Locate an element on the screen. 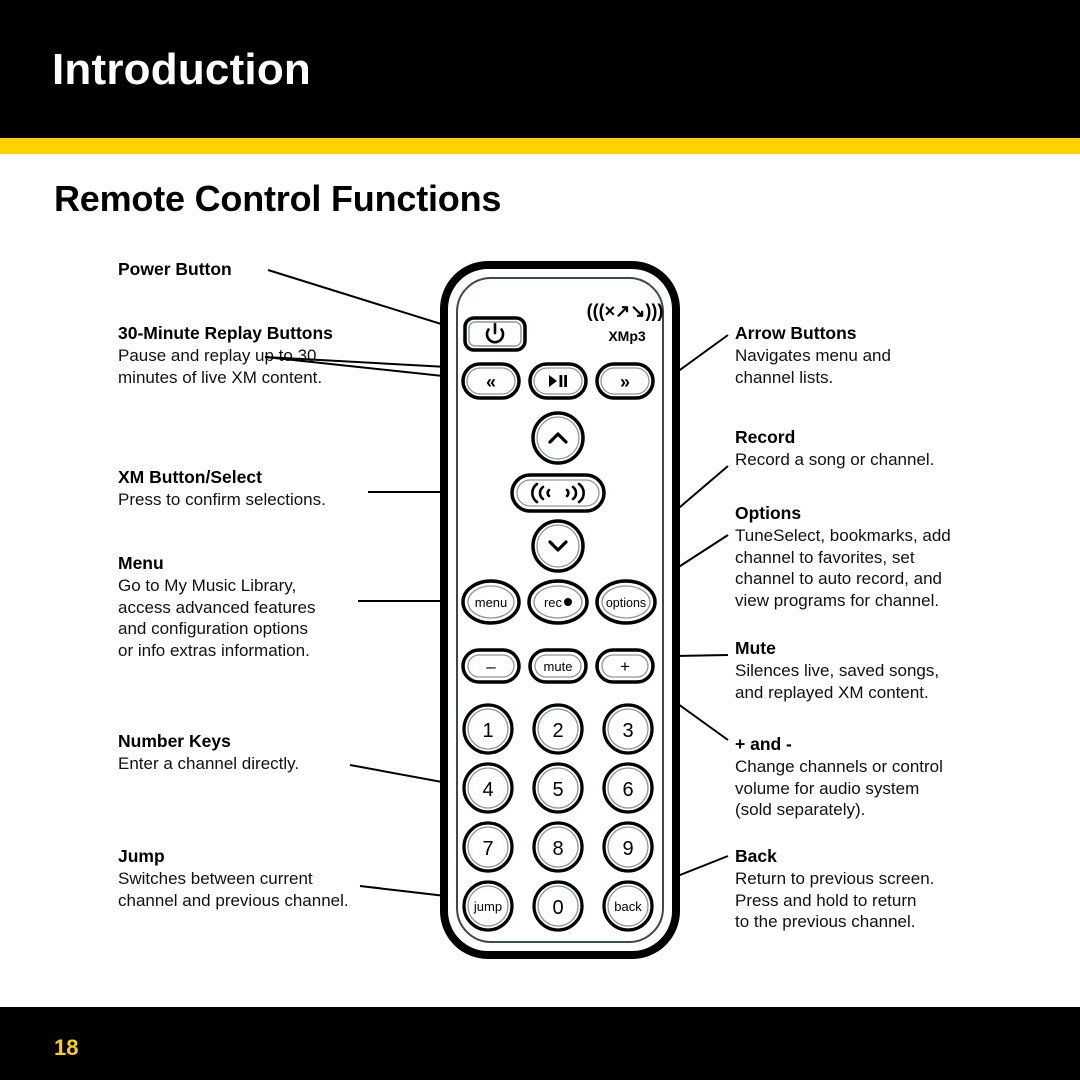  options-button: options is located at coordinates (626, 602).